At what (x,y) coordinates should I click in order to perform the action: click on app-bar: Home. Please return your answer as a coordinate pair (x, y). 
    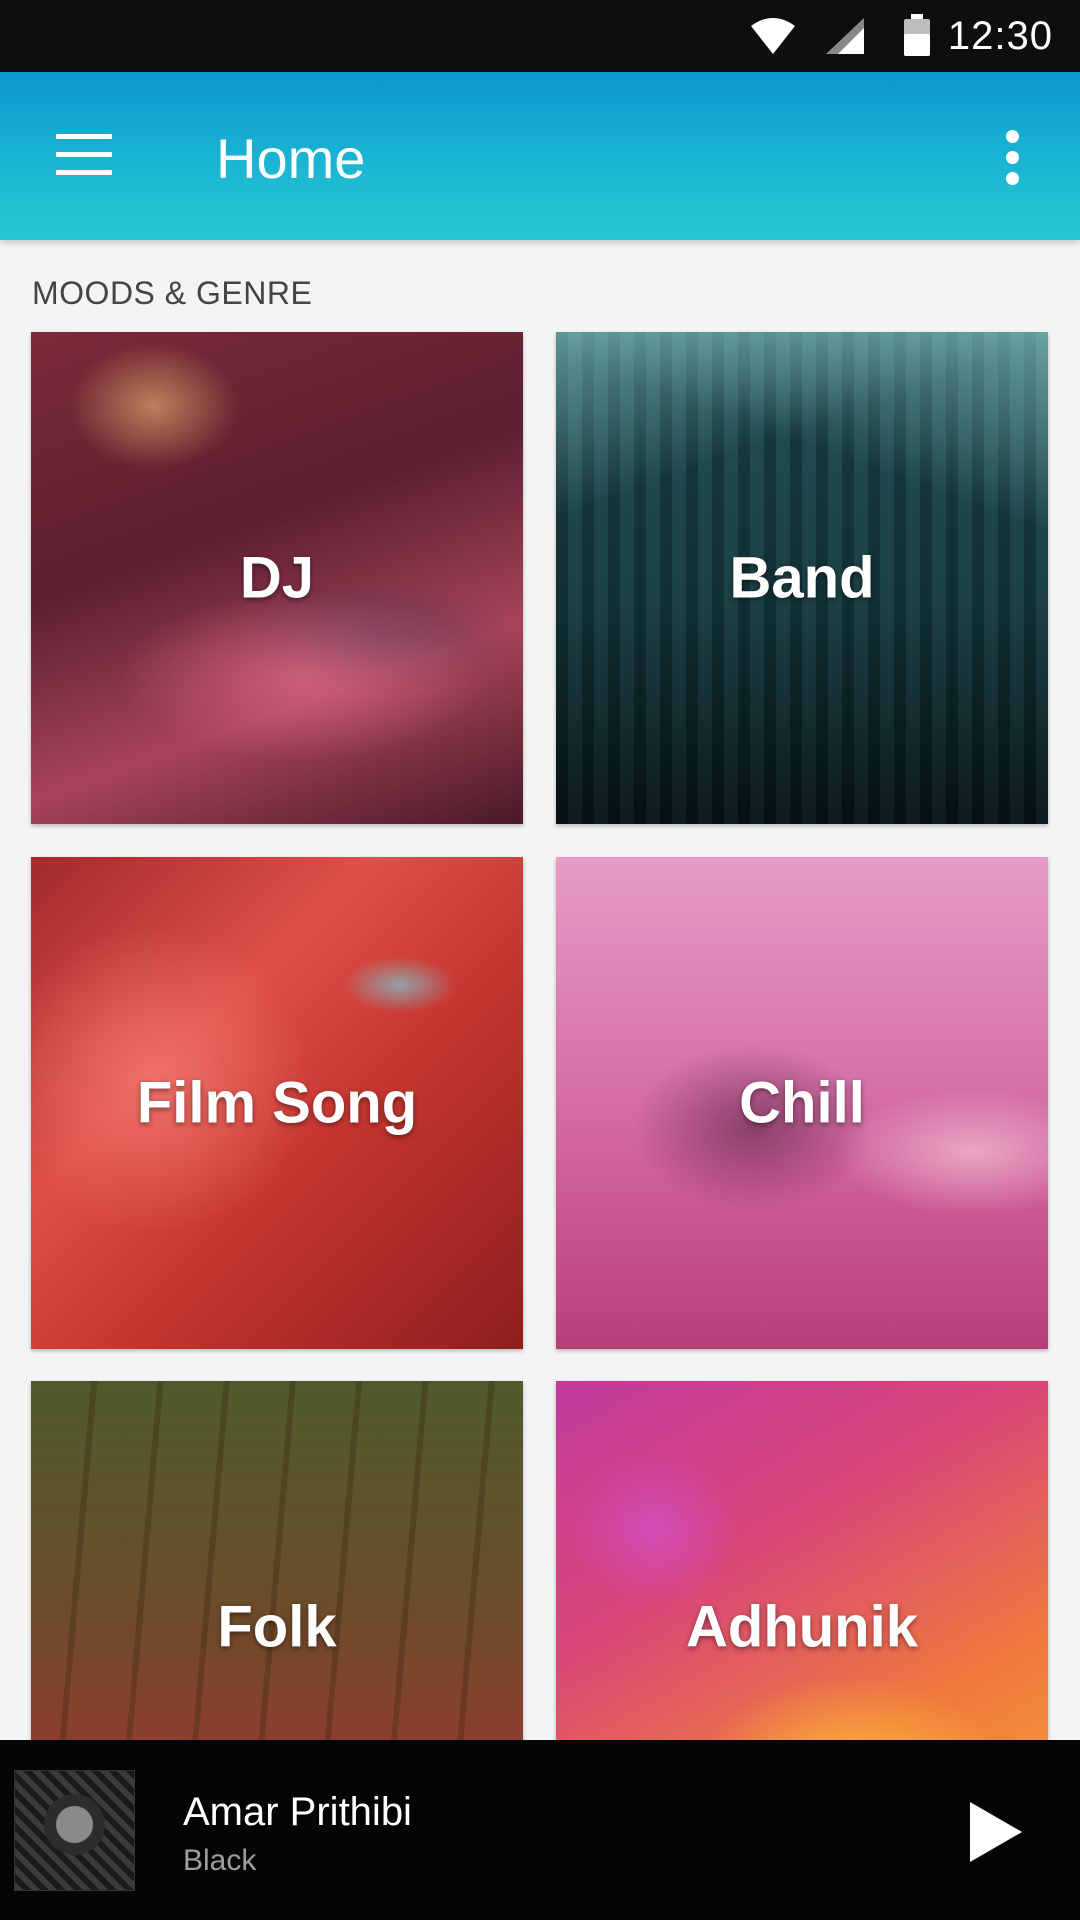
    Looking at the image, I should click on (540, 156).